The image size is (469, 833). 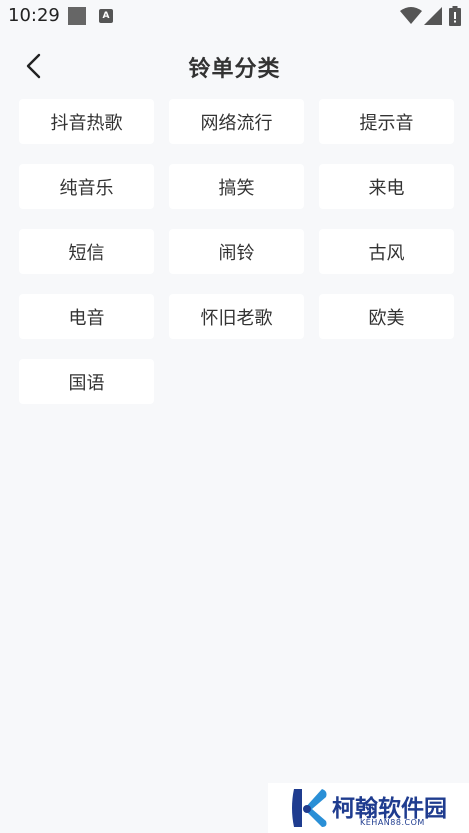 I want to click on page-title: 铃单分类, so click(x=234, y=69).